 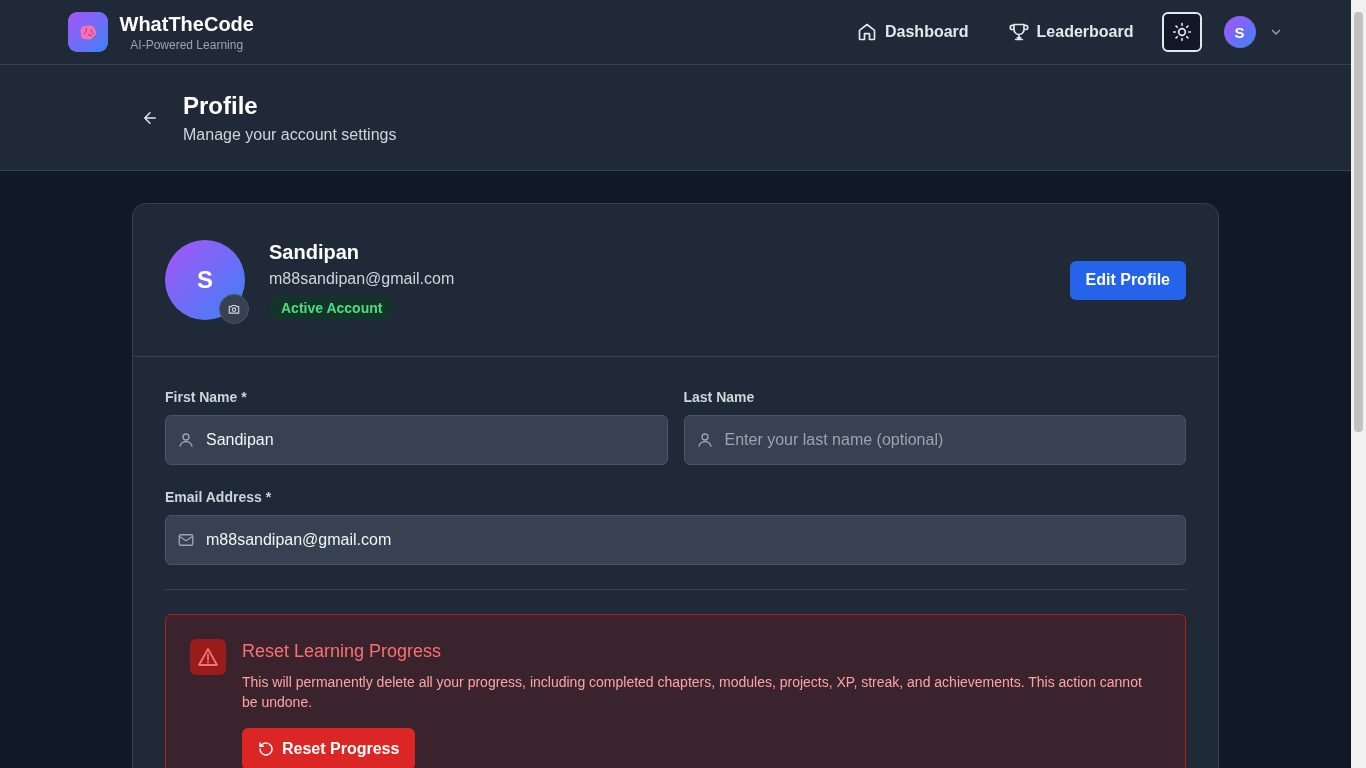 What do you see at coordinates (1018, 32) in the screenshot?
I see `trophy-icon` at bounding box center [1018, 32].